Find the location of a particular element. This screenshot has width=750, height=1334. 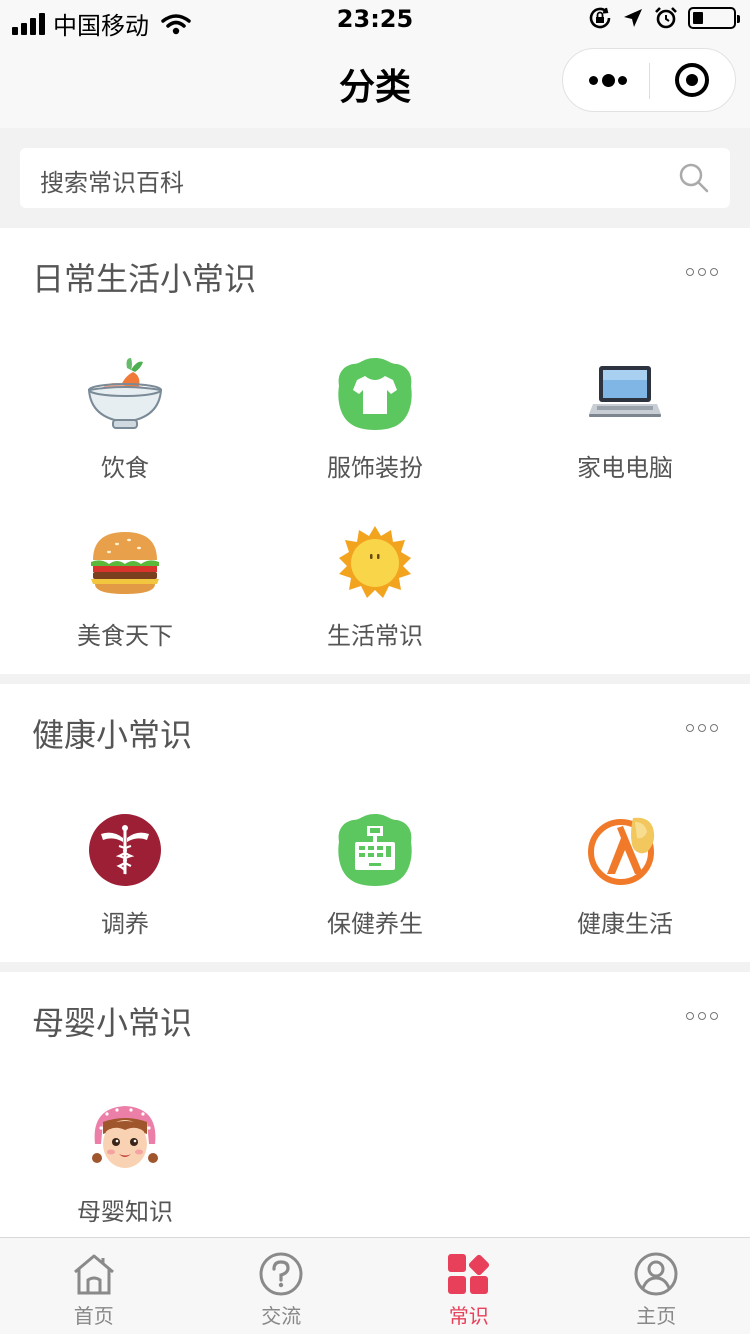

tab-bar: 首页 交流 常识 主页 is located at coordinates (375, 1285).